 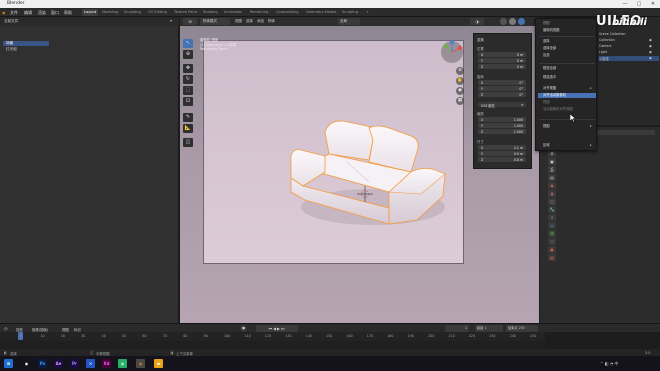 I want to click on timeline-editor-icon: ◷, so click(x=6, y=328).